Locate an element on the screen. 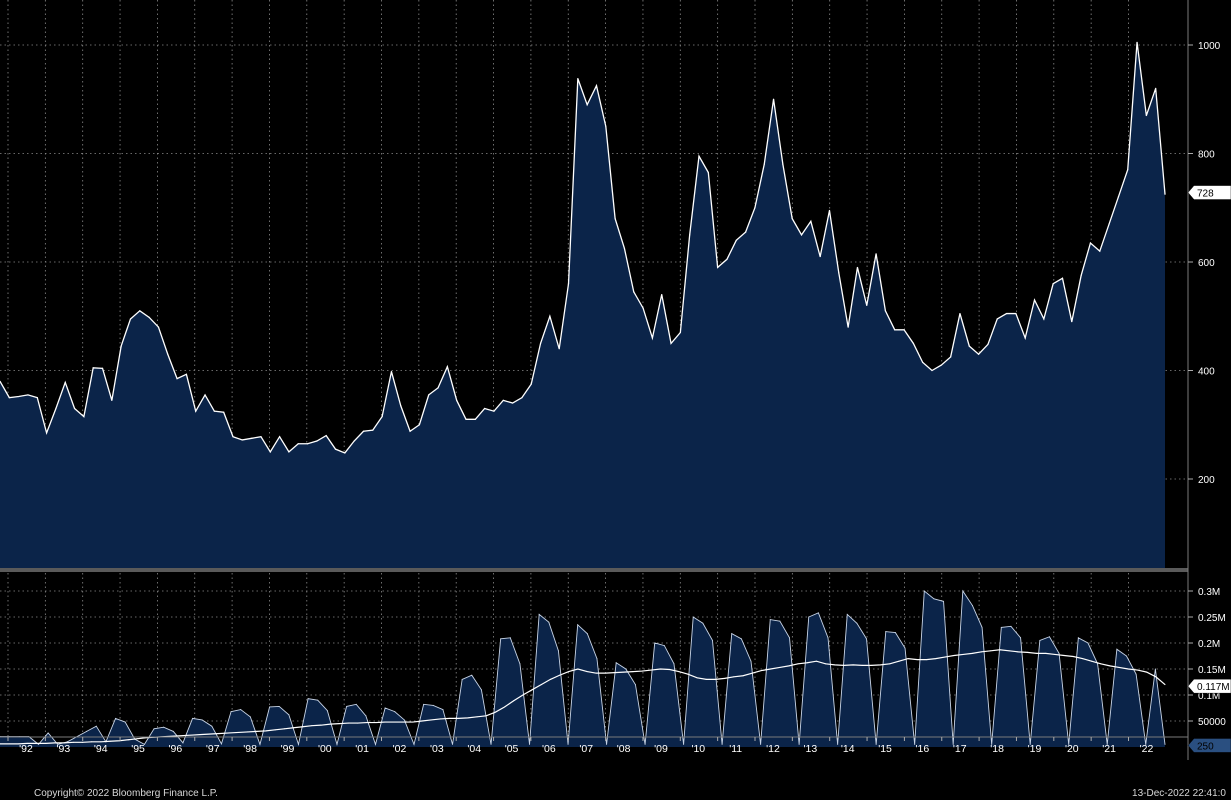 This screenshot has height=800, width=1231. x-tick-label: '03 is located at coordinates (437, 749).